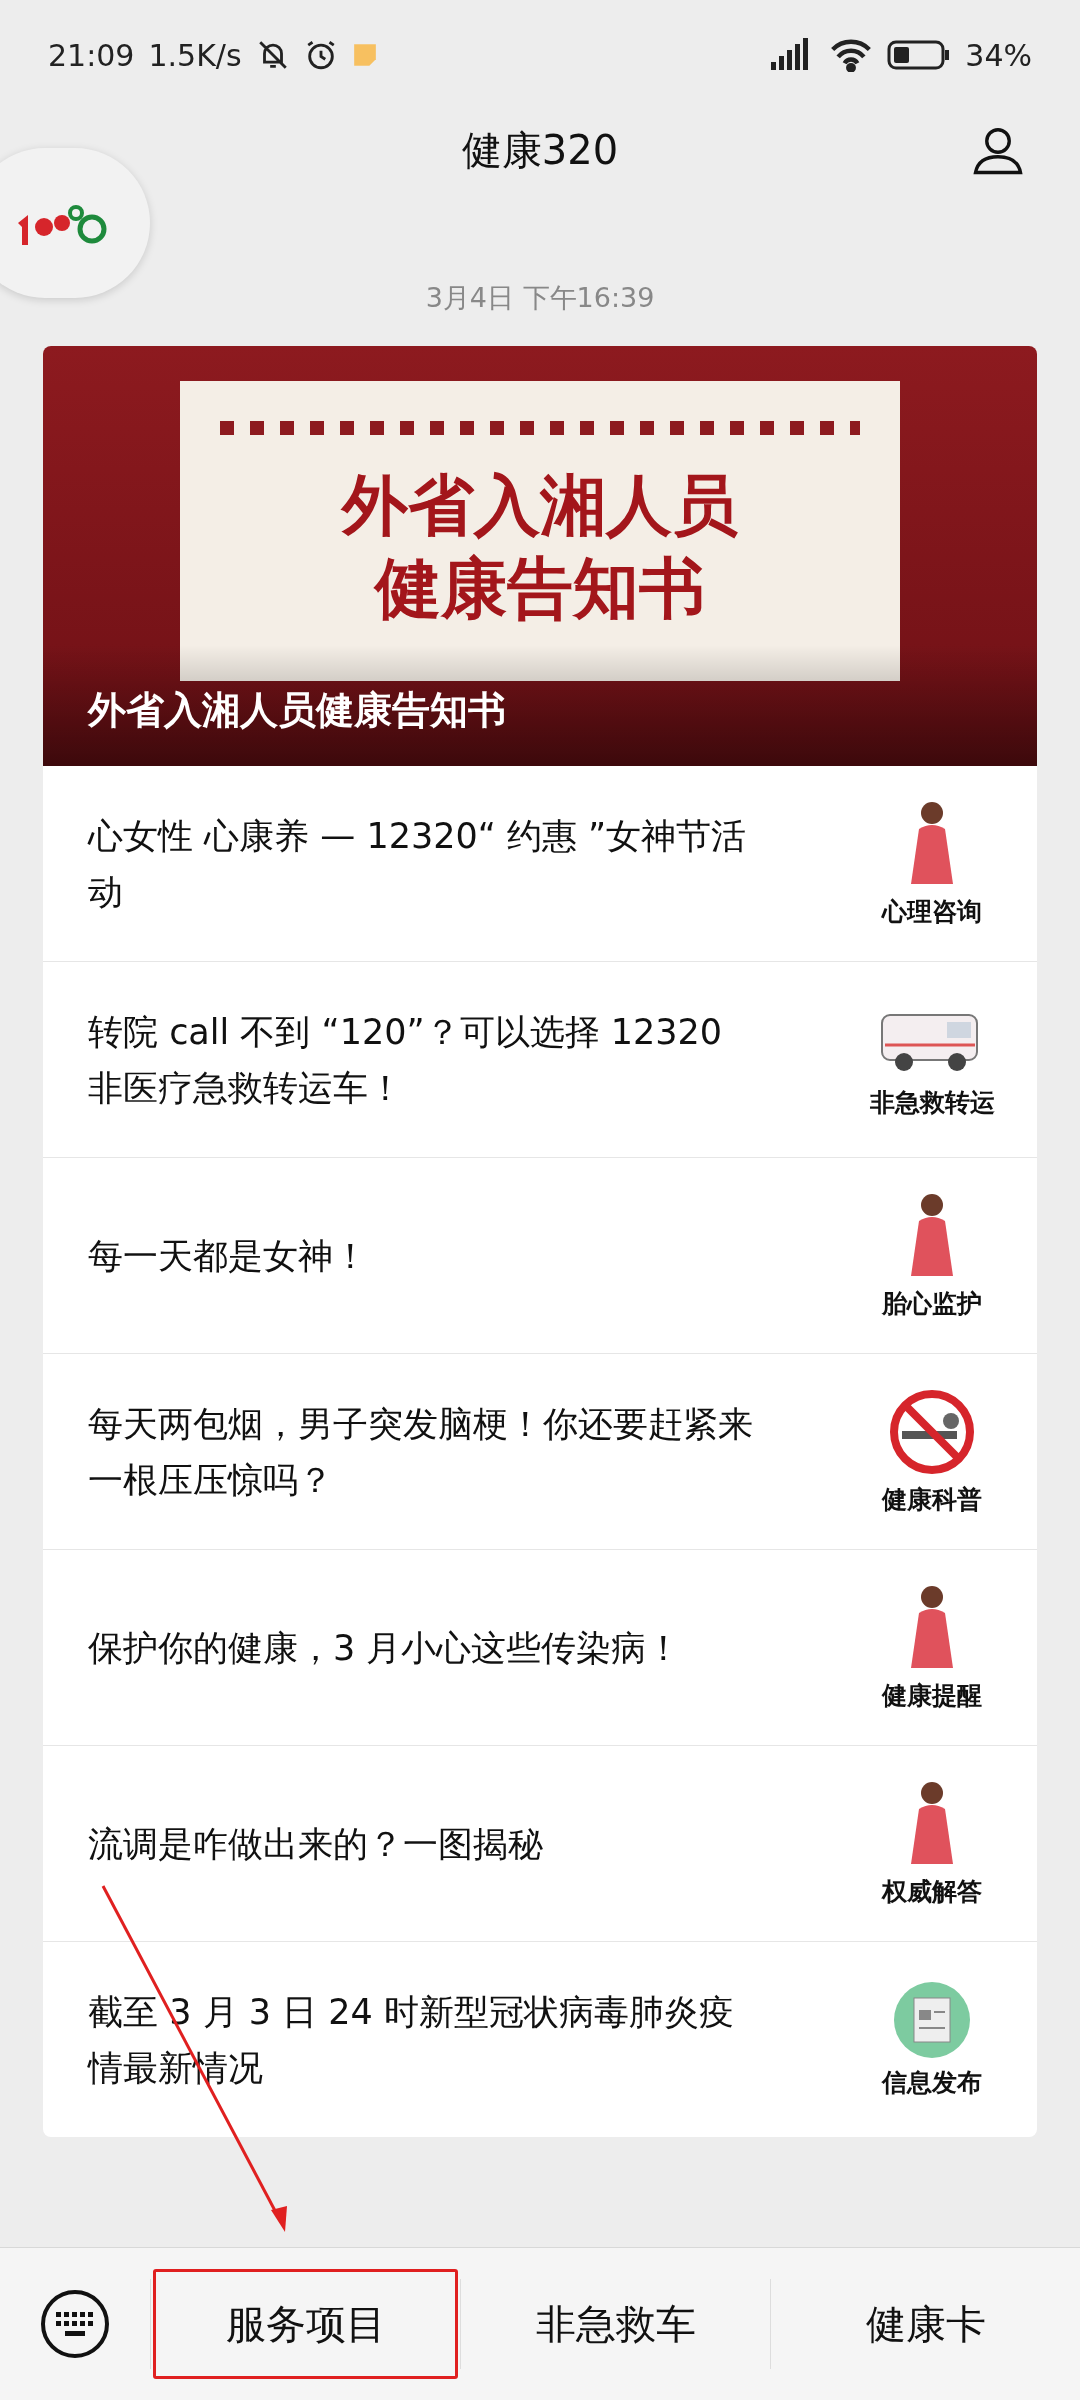  Describe the element at coordinates (418, 864) in the screenshot. I see `article-title: 心女性 心康养 — 12320“ 约惠 ”女神节活动` at that location.